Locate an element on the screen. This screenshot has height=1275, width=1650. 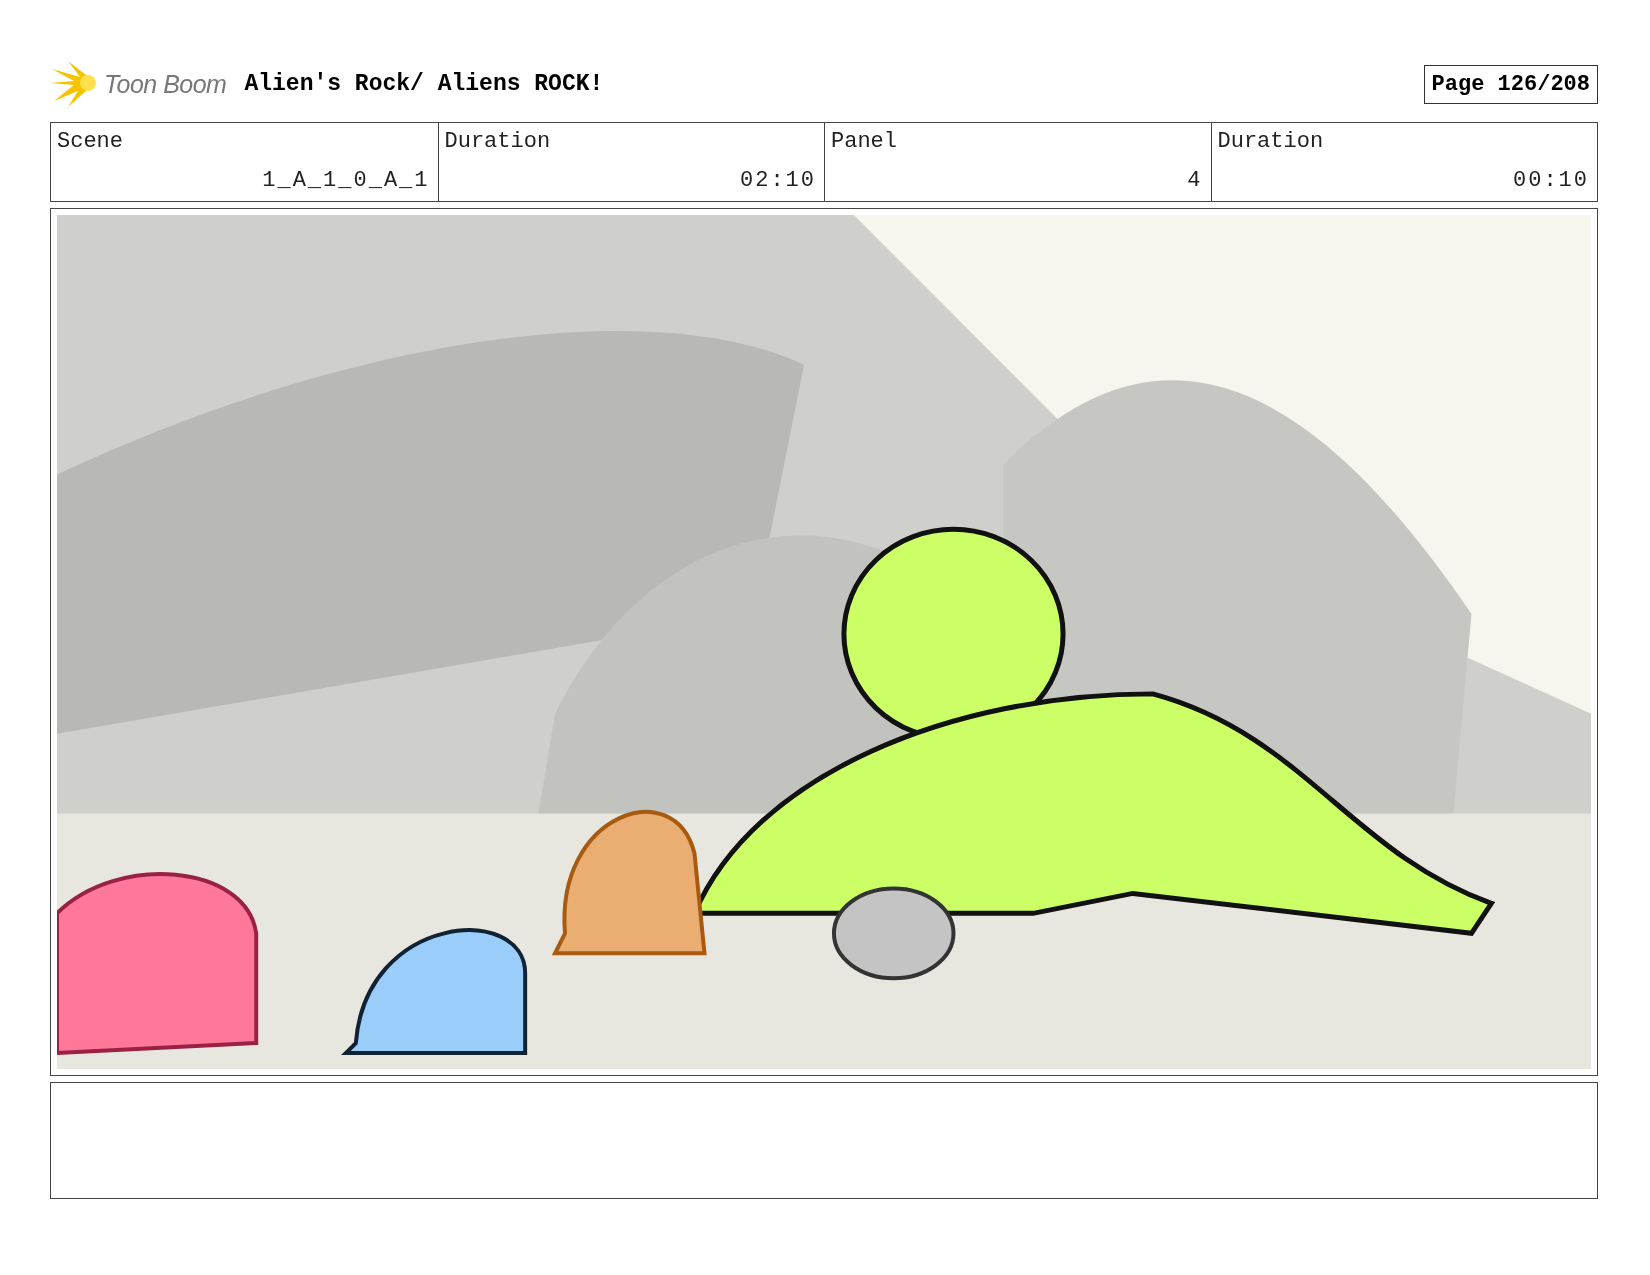
table-cell: 1_A_1_0_A_1 is located at coordinates (346, 180).